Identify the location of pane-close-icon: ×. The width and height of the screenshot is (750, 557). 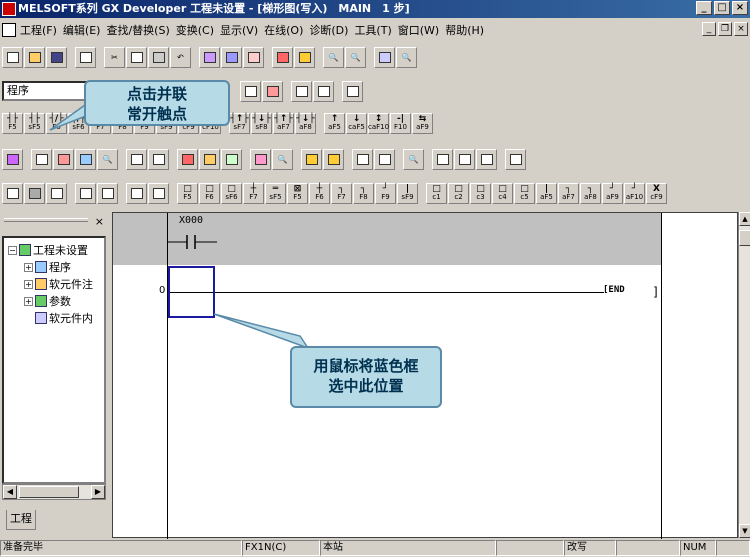
(99, 221).